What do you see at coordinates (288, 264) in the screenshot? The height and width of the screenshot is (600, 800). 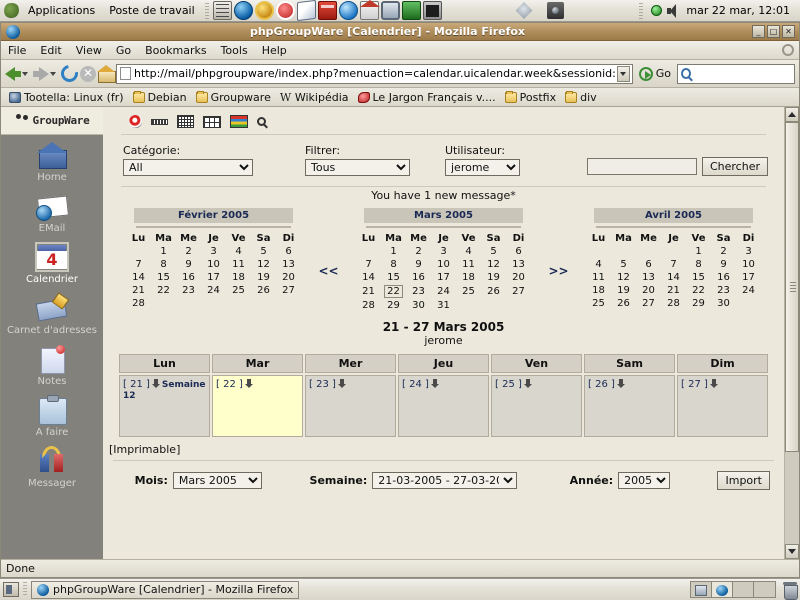 I see `day-cell: 13` at bounding box center [288, 264].